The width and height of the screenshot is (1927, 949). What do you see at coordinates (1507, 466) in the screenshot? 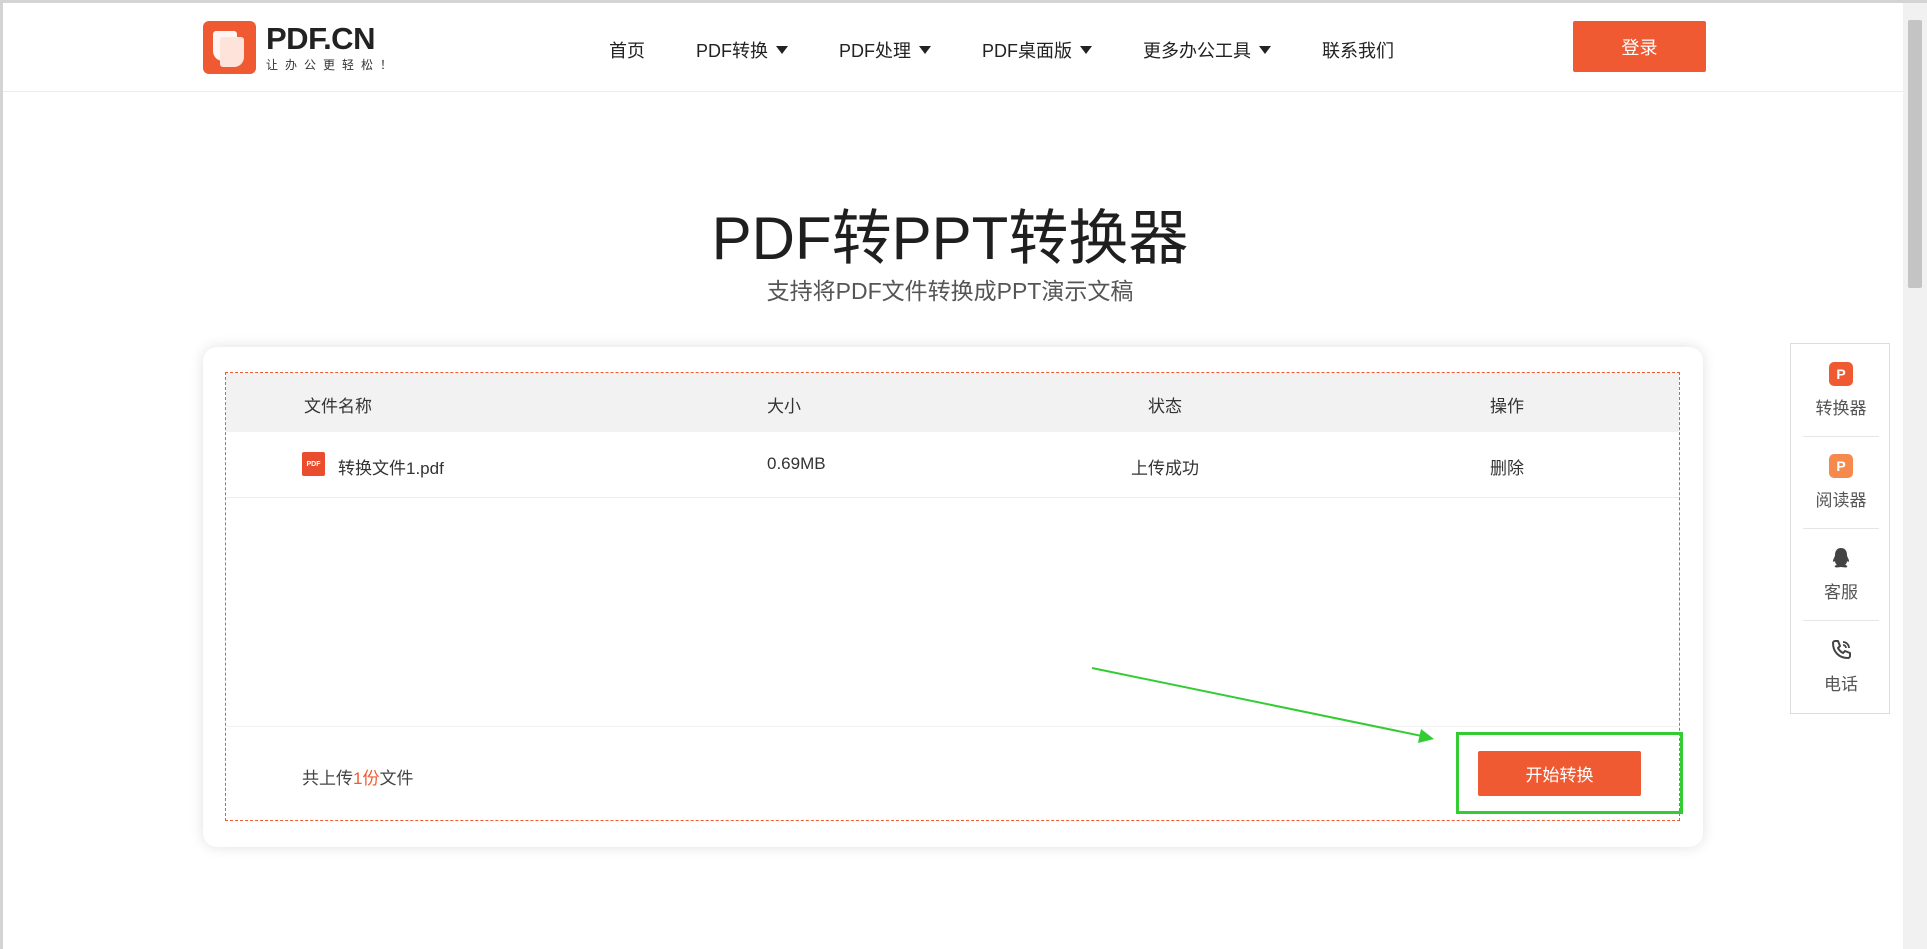
I see `delete-link: 删除` at bounding box center [1507, 466].